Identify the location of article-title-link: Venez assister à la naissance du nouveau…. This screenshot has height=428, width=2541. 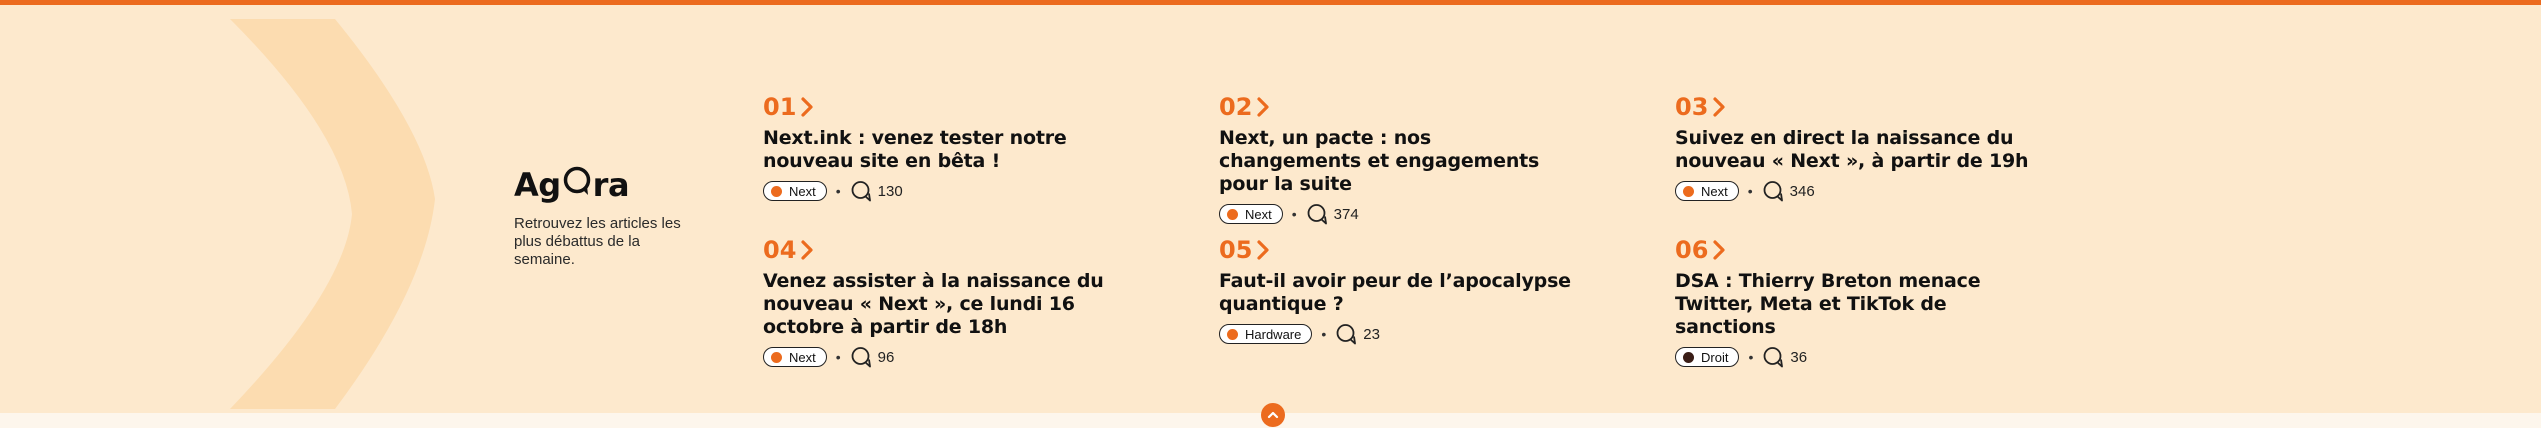
(943, 304).